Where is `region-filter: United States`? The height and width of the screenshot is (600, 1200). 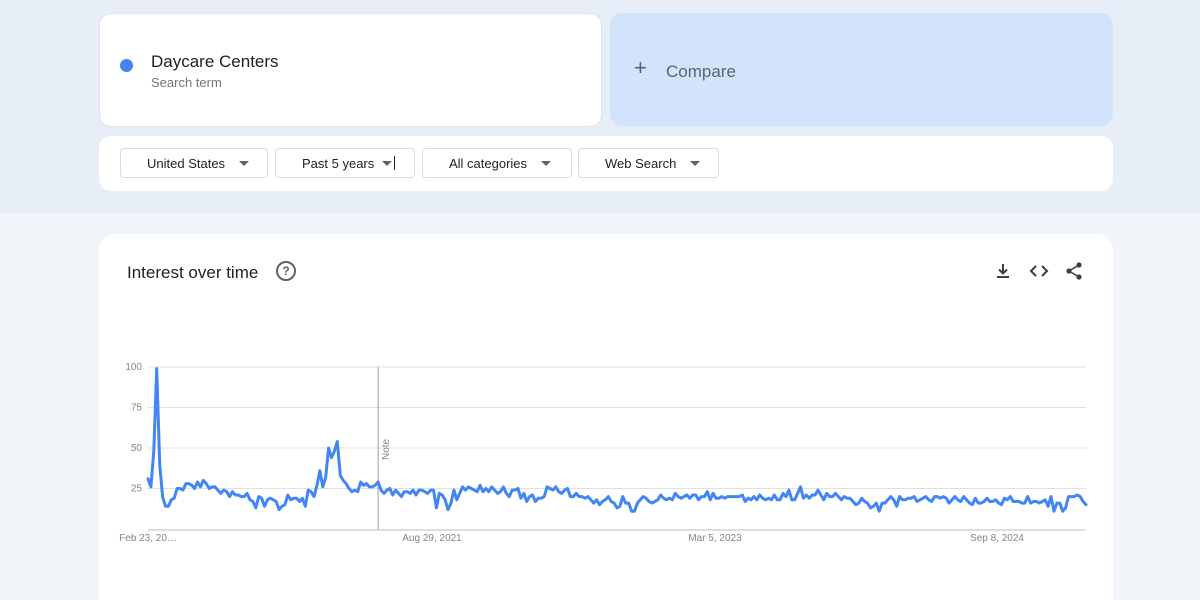 region-filter: United States is located at coordinates (194, 163).